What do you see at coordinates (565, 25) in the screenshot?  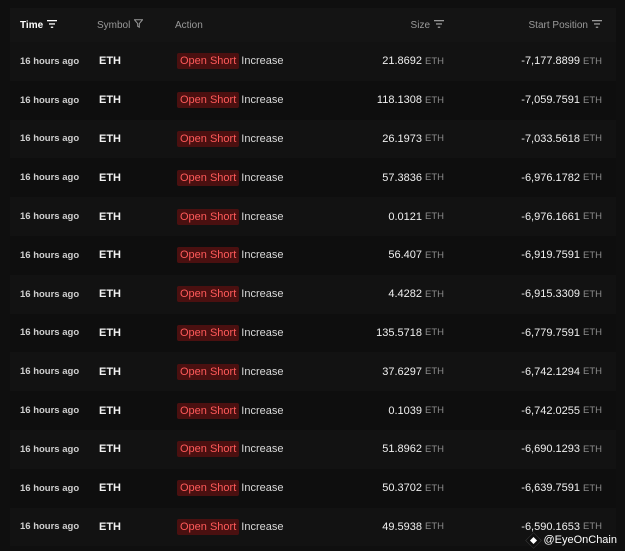 I see `header-start-position: Start Position` at bounding box center [565, 25].